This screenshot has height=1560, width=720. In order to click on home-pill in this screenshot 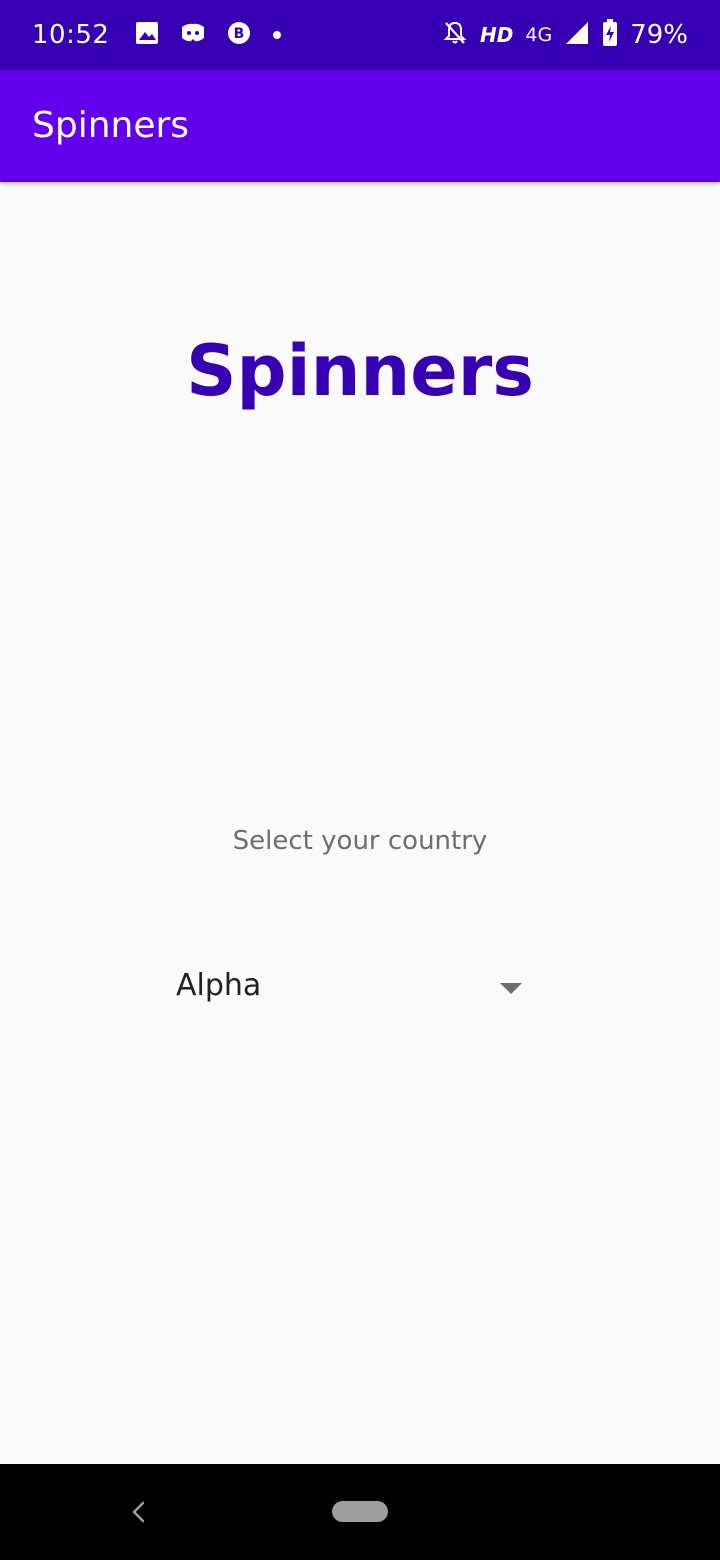, I will do `click(360, 1511)`.